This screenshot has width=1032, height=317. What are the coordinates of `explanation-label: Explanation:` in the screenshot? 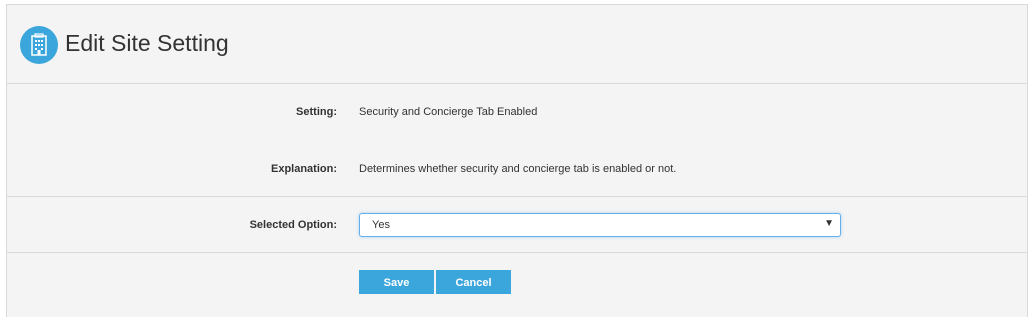 It's located at (303, 169).